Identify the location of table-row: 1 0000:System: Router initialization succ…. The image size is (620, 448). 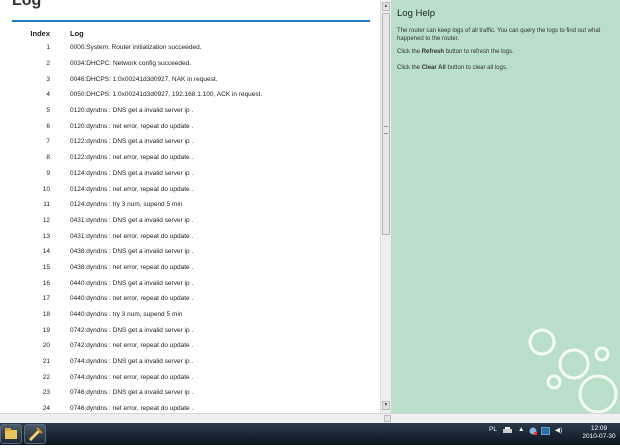
(190, 48).